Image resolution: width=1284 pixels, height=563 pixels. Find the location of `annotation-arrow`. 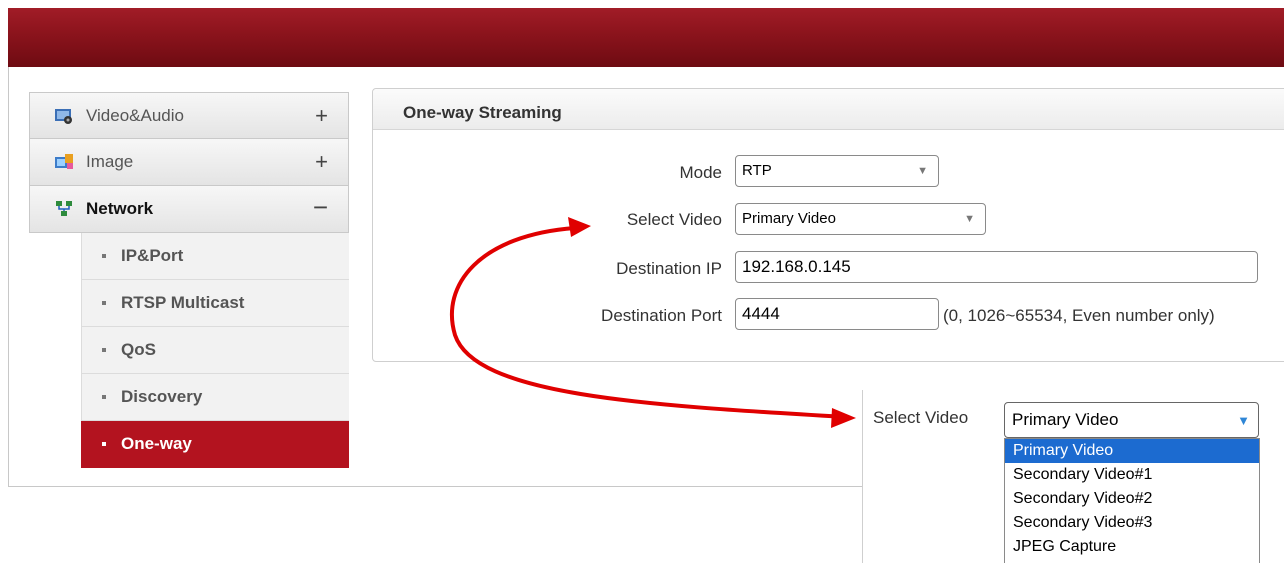

annotation-arrow is located at coordinates (652, 322).